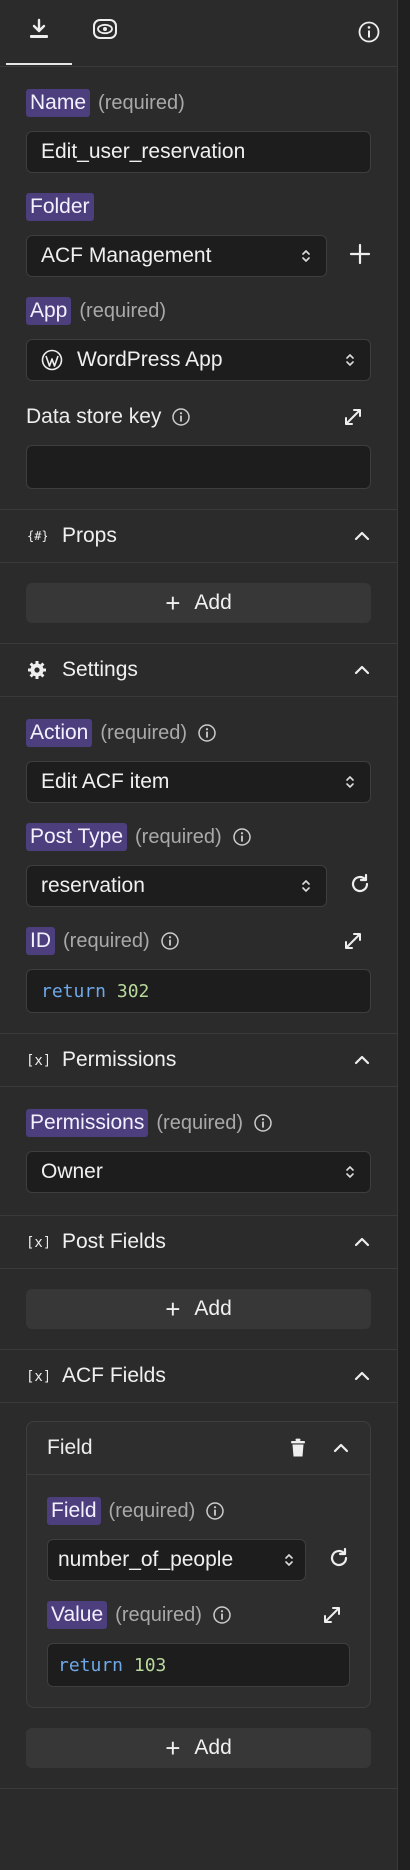  I want to click on permissions-header: [x] Permissions, so click(198, 1060).